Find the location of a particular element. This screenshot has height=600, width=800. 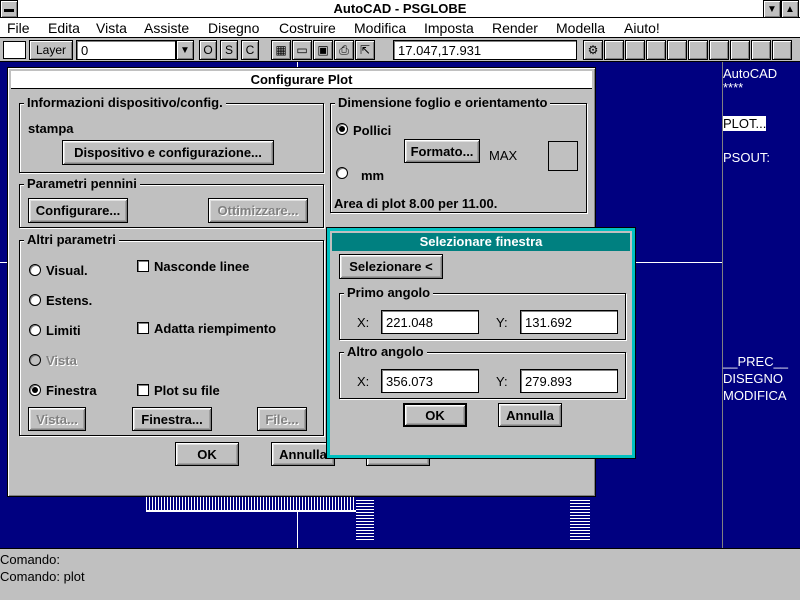

other-x-field: 356.073 is located at coordinates (430, 381).